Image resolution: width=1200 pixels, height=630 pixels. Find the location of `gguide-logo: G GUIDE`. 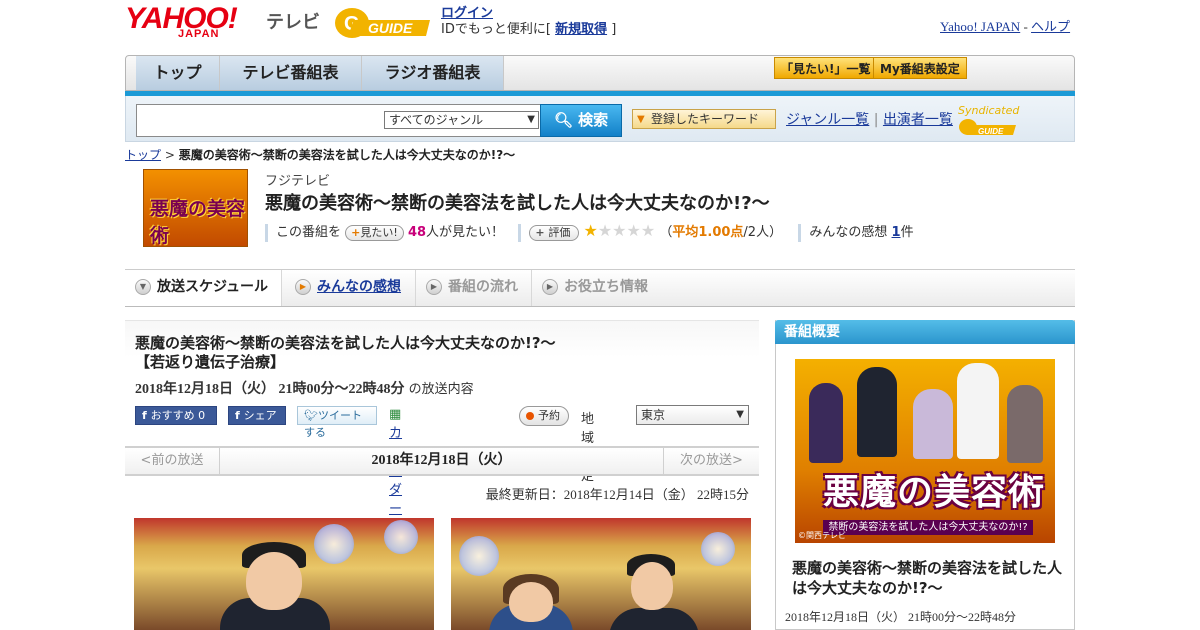

gguide-logo: G GUIDE is located at coordinates (383, 23).